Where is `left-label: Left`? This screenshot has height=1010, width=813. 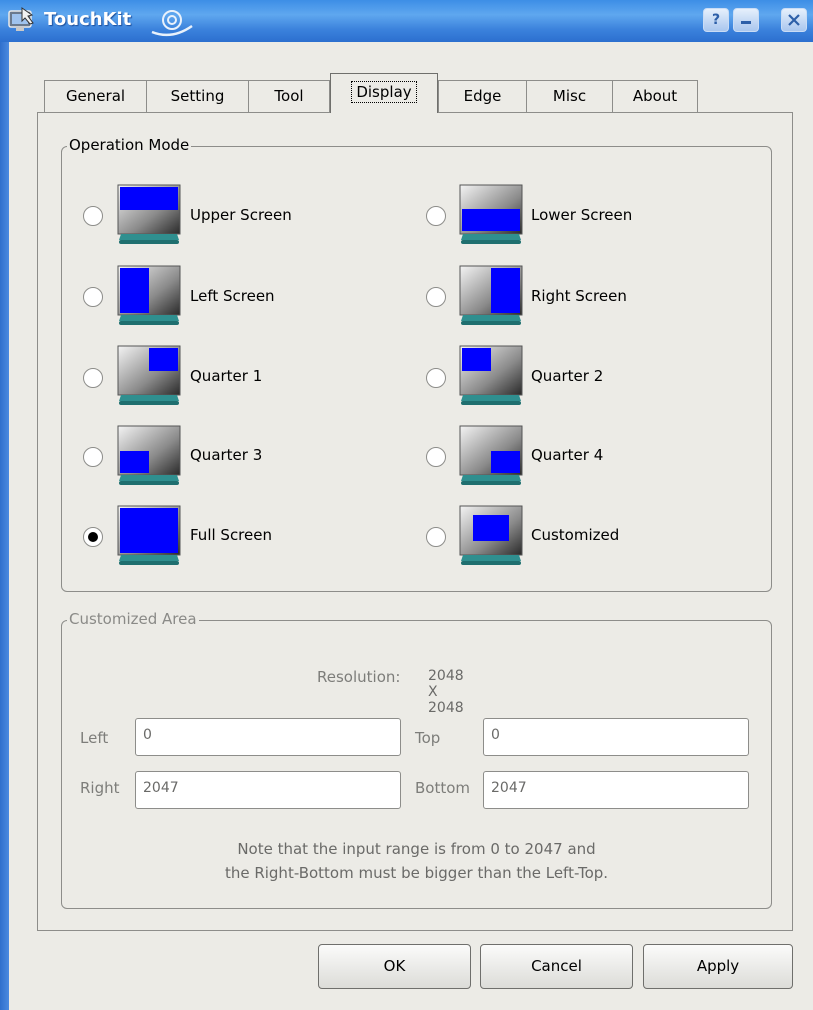 left-label: Left is located at coordinates (94, 738).